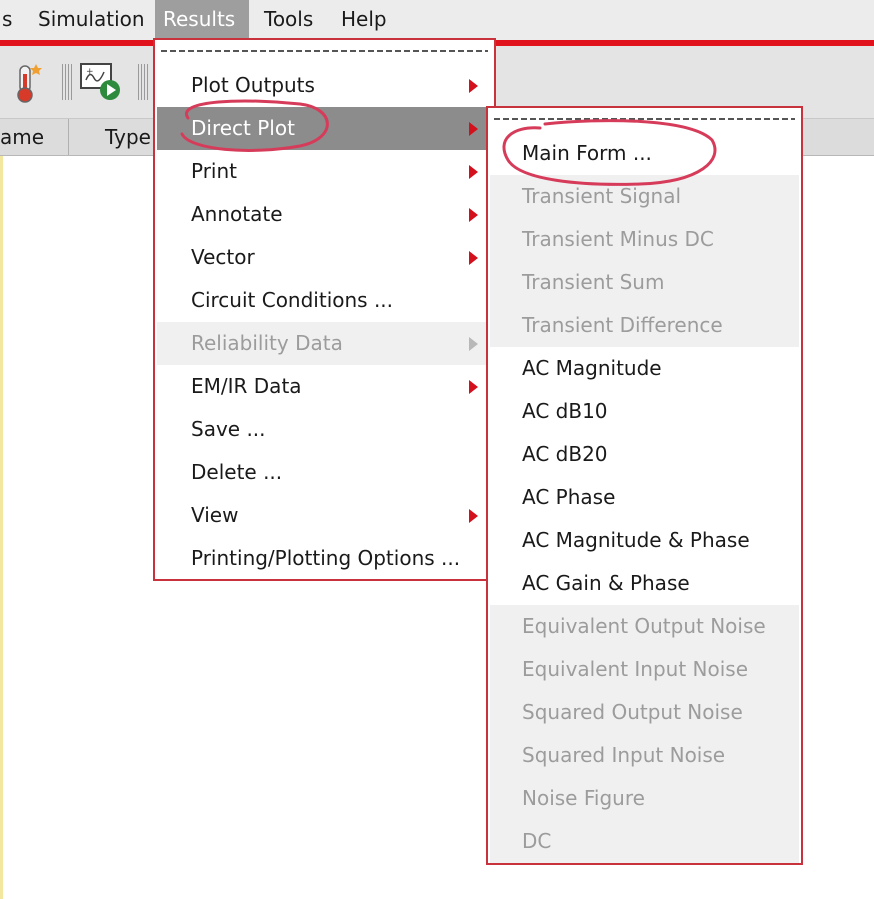 The height and width of the screenshot is (899, 874). What do you see at coordinates (324, 128) in the screenshot?
I see `menu-item-direct-plot: Direct Plot` at bounding box center [324, 128].